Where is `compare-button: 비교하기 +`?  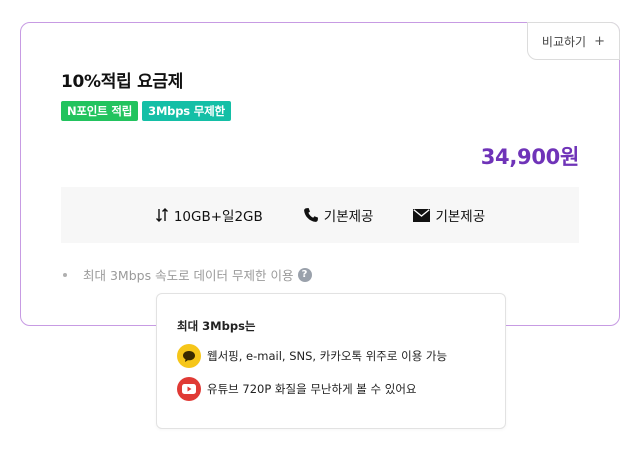 compare-button: 비교하기 + is located at coordinates (573, 41).